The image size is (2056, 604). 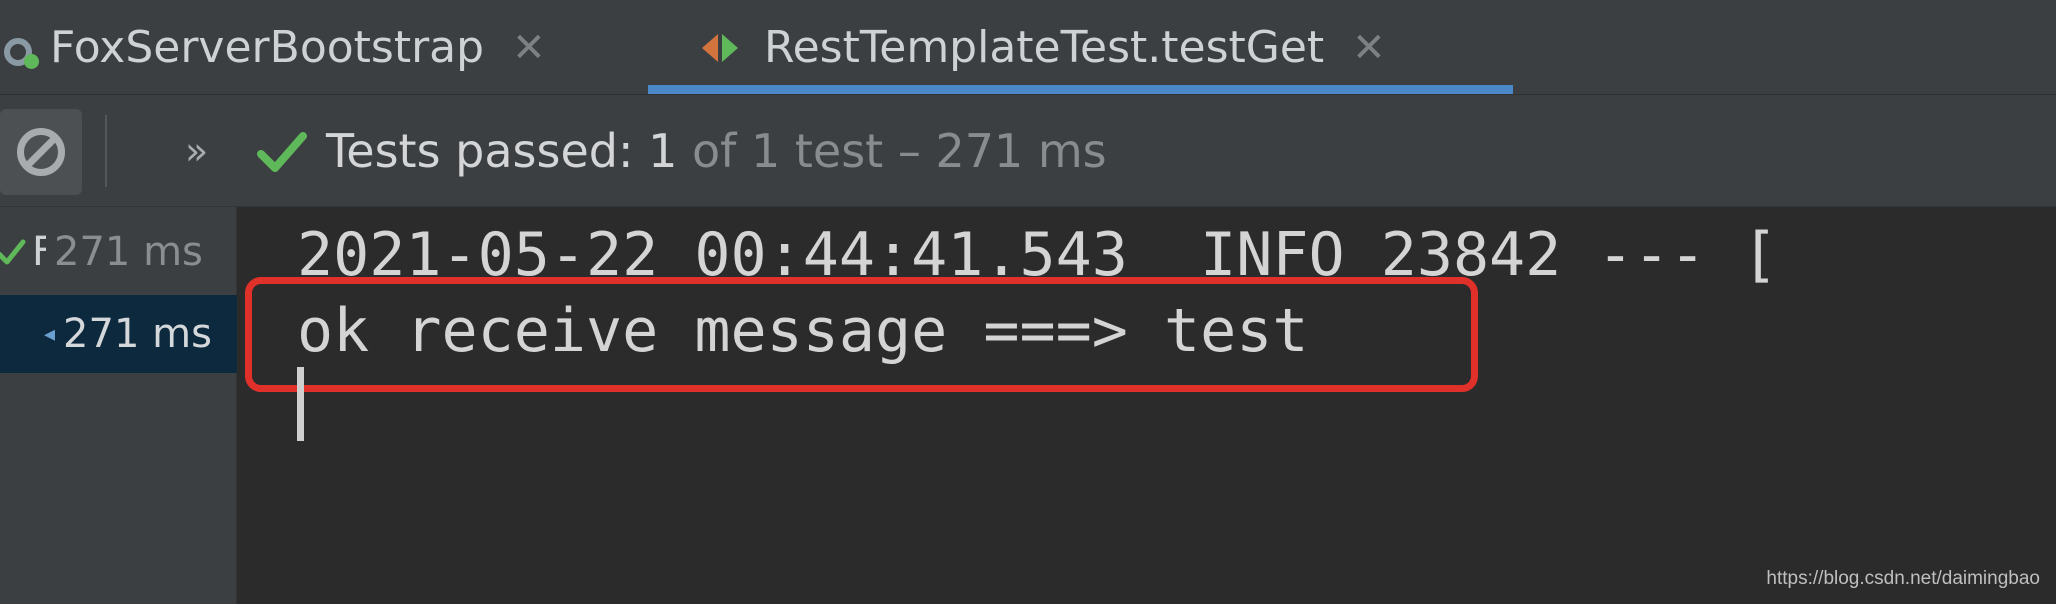 What do you see at coordinates (1044, 47) in the screenshot?
I see `tab-label: RestTemplateTest.testGet` at bounding box center [1044, 47].